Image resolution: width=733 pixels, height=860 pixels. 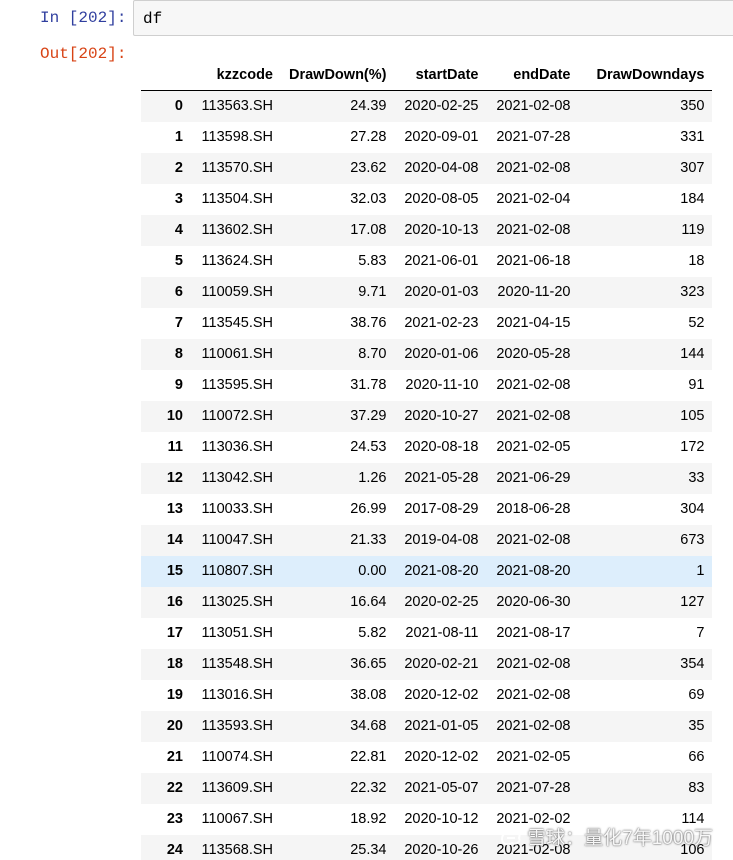 What do you see at coordinates (237, 447) in the screenshot?
I see `cell-kzzcode: 113036.SH` at bounding box center [237, 447].